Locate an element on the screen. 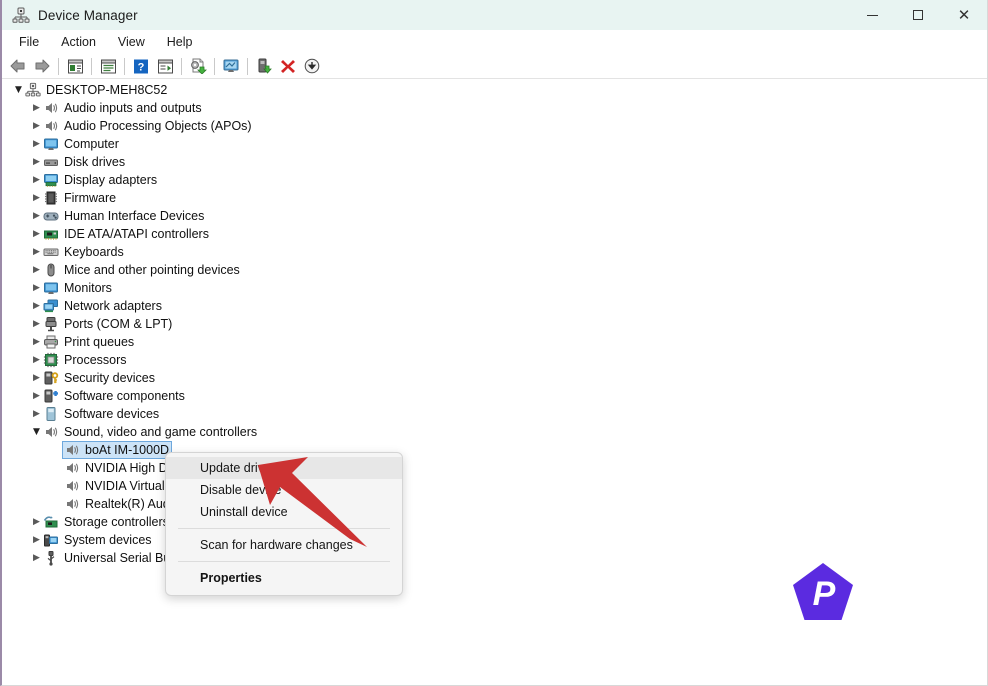 This screenshot has width=988, height=686. tree-item-processors: ▶ Processors is located at coordinates (495, 360).